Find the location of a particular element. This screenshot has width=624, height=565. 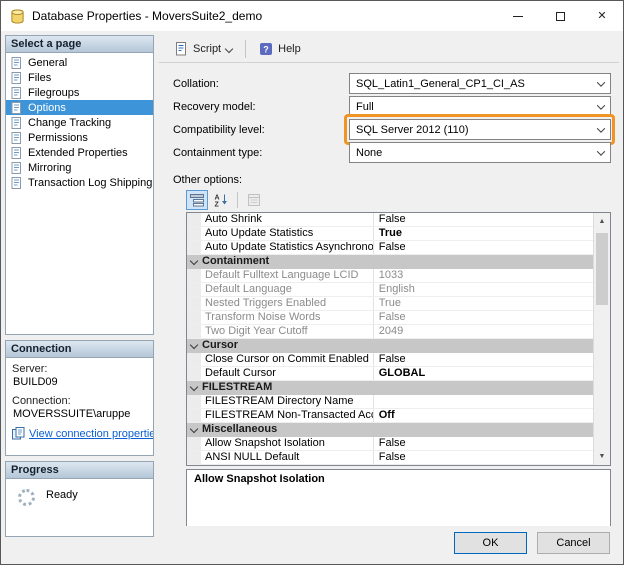

grid-property-row: Nested Triggers Enabled True is located at coordinates (390, 304).